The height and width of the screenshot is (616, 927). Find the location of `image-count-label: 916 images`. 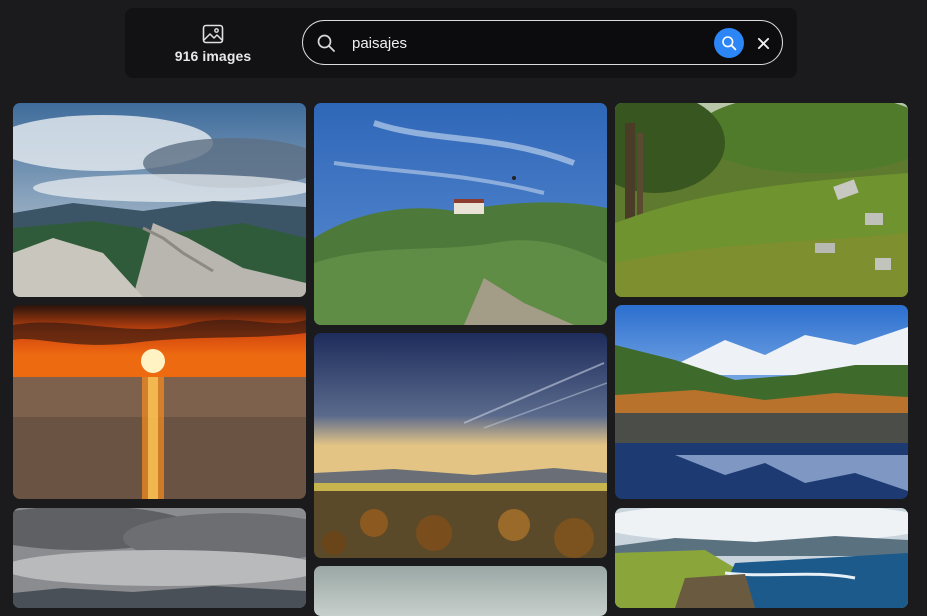

image-count-label: 916 images is located at coordinates (213, 56).